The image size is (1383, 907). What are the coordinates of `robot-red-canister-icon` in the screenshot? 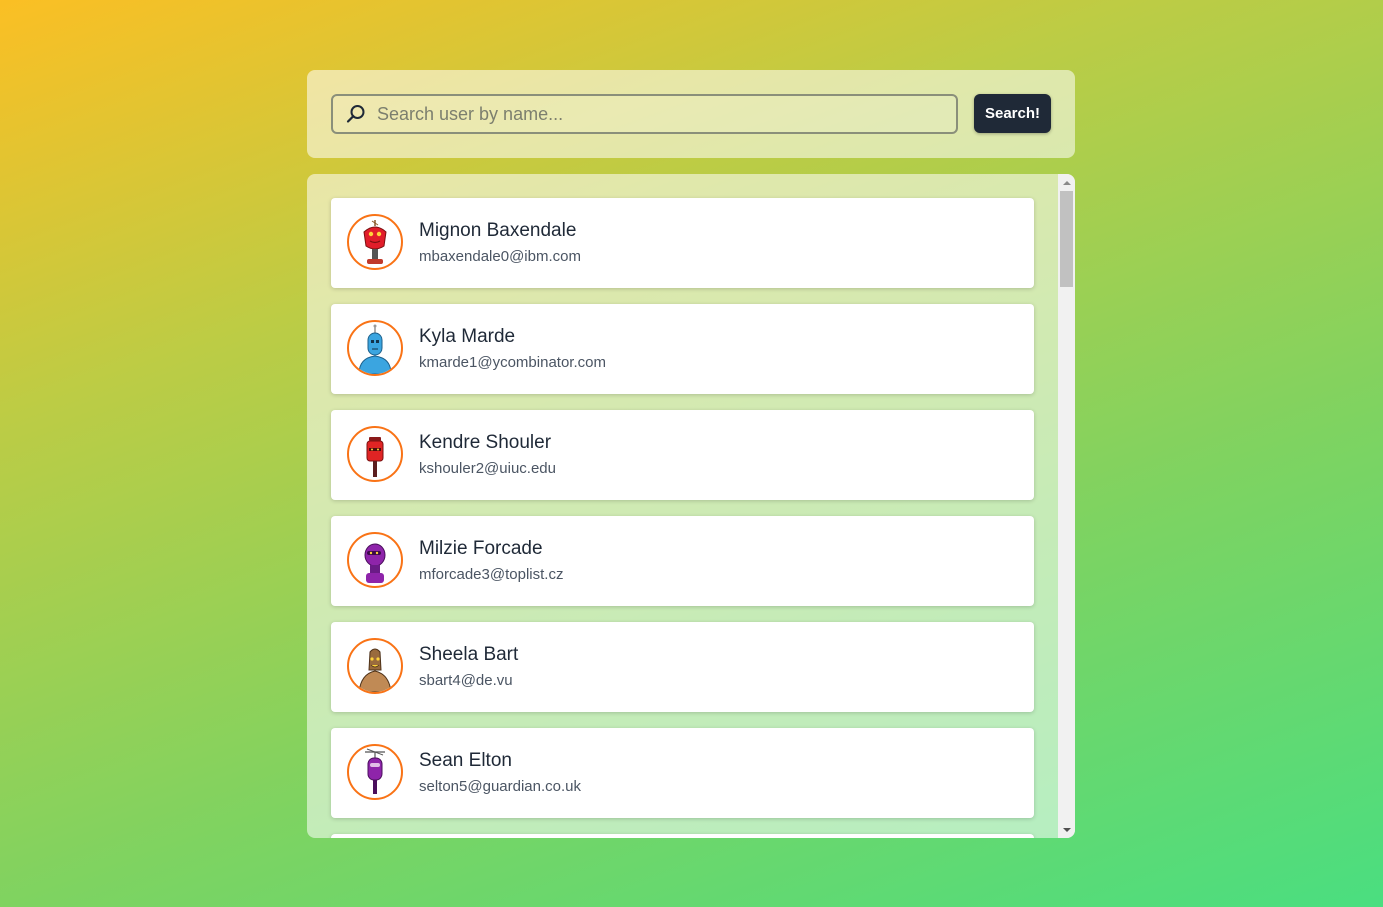 It's located at (375, 457).